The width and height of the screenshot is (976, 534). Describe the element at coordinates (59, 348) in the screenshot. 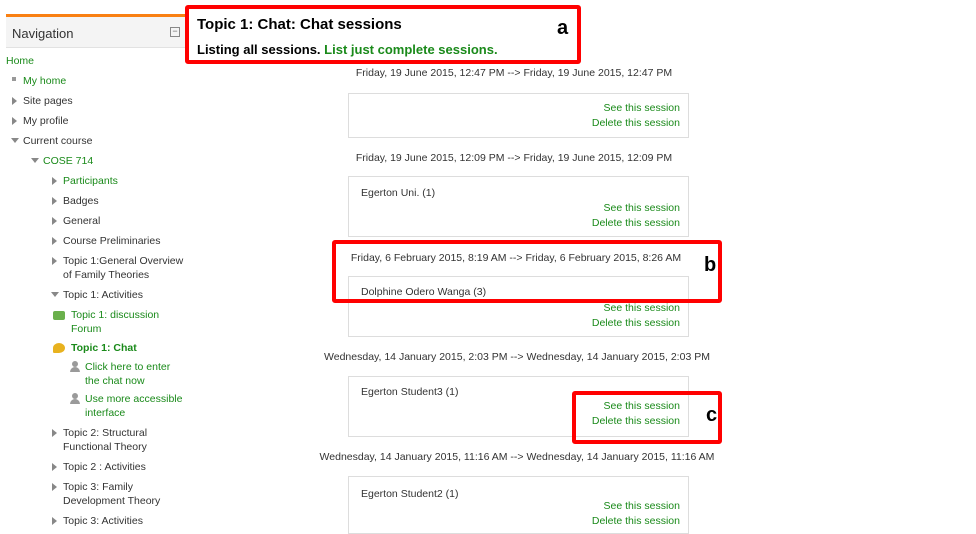

I see `chat-icon` at that location.